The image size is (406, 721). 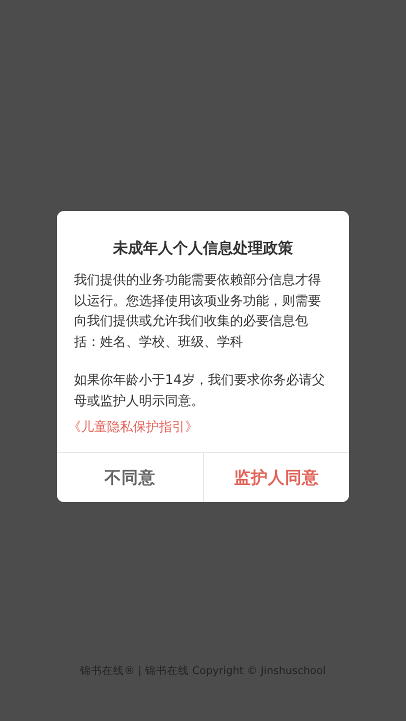 What do you see at coordinates (200, 391) in the screenshot?
I see `dialog-paragraph: 如果你年龄小于14岁，我们要求你务必请父母或监护人明示同意。` at bounding box center [200, 391].